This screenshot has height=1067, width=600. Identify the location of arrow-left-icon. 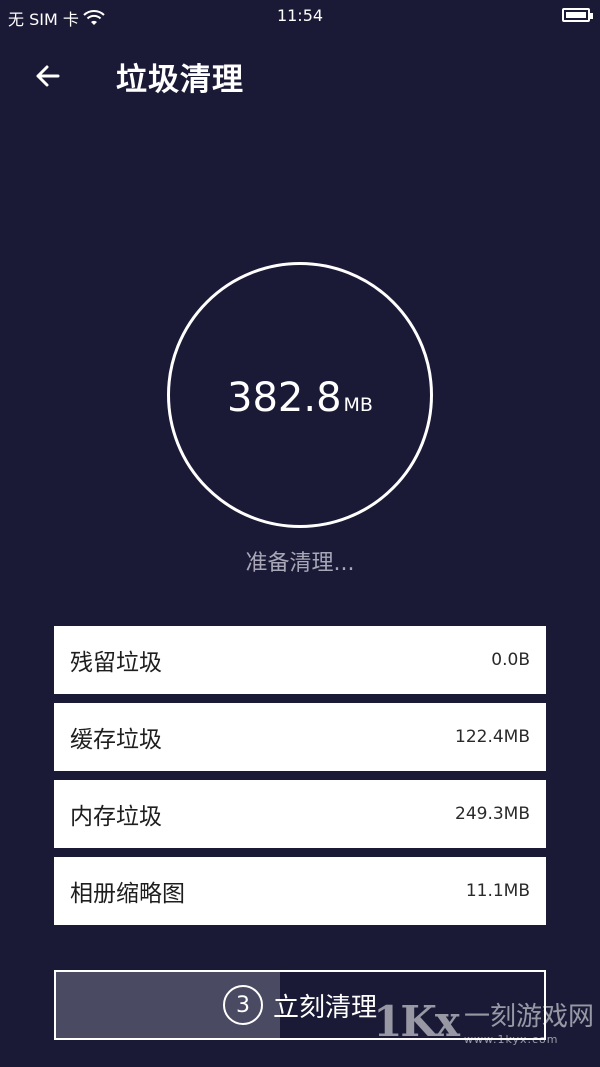
(48, 76).